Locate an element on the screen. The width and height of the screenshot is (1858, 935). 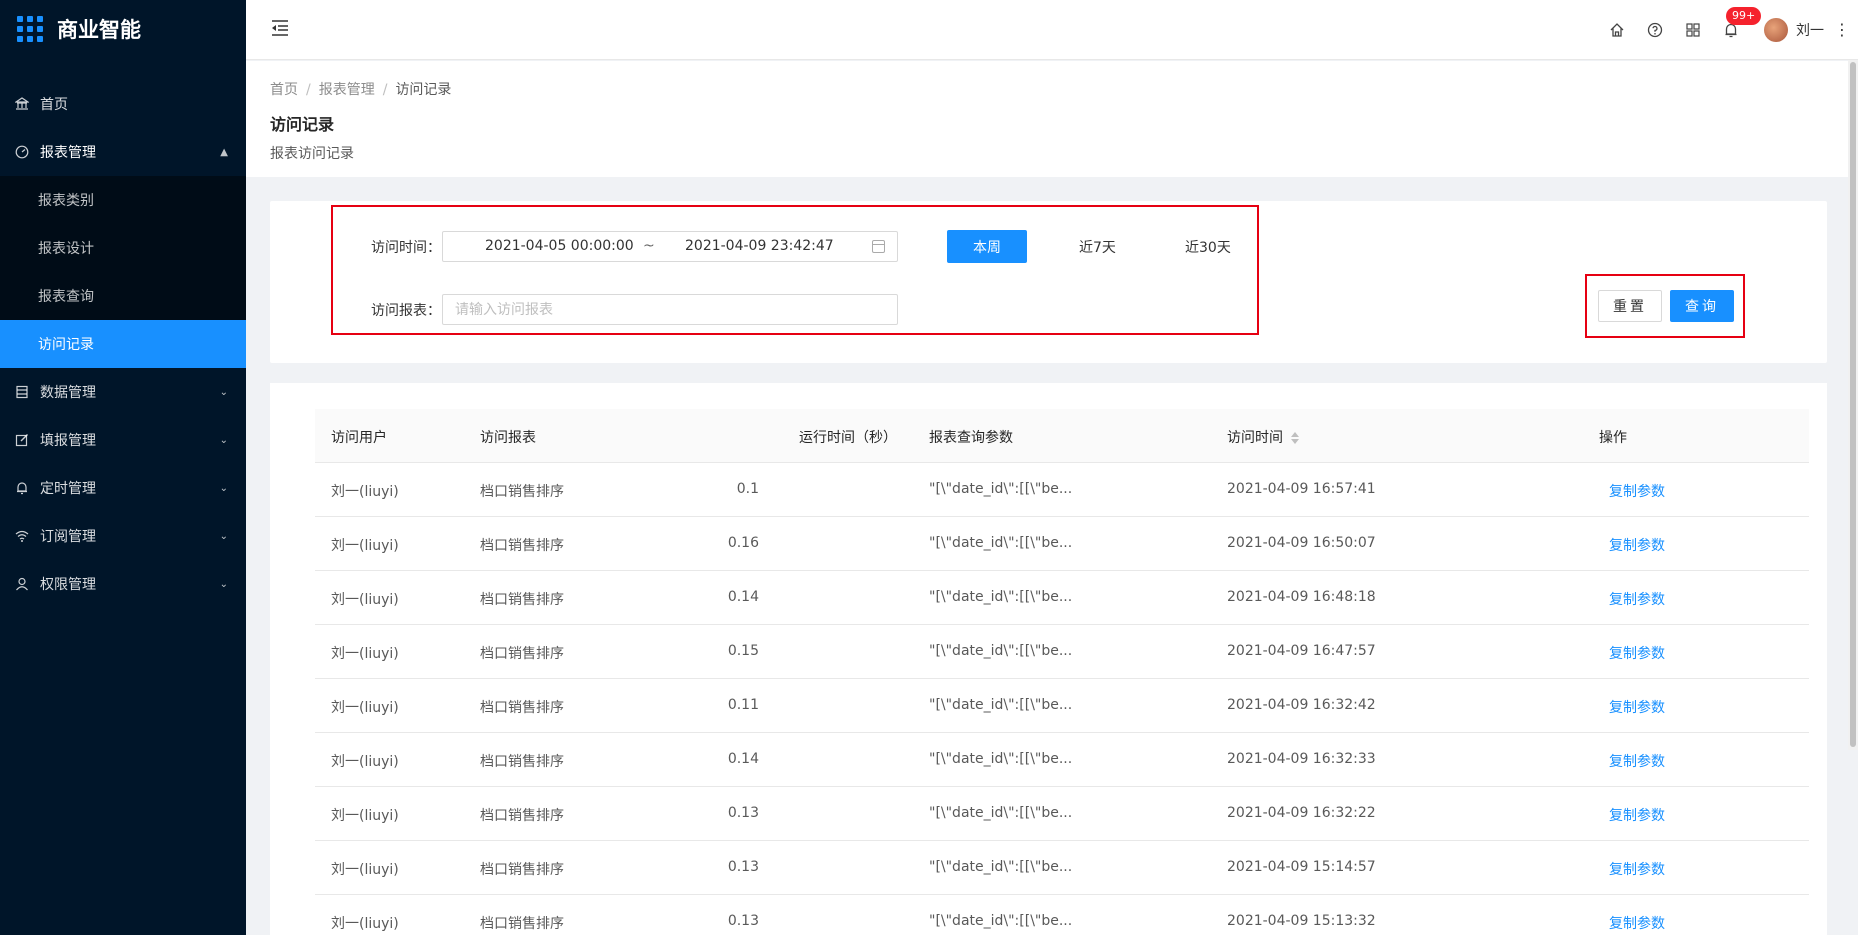
apps-icon is located at coordinates (1693, 30).